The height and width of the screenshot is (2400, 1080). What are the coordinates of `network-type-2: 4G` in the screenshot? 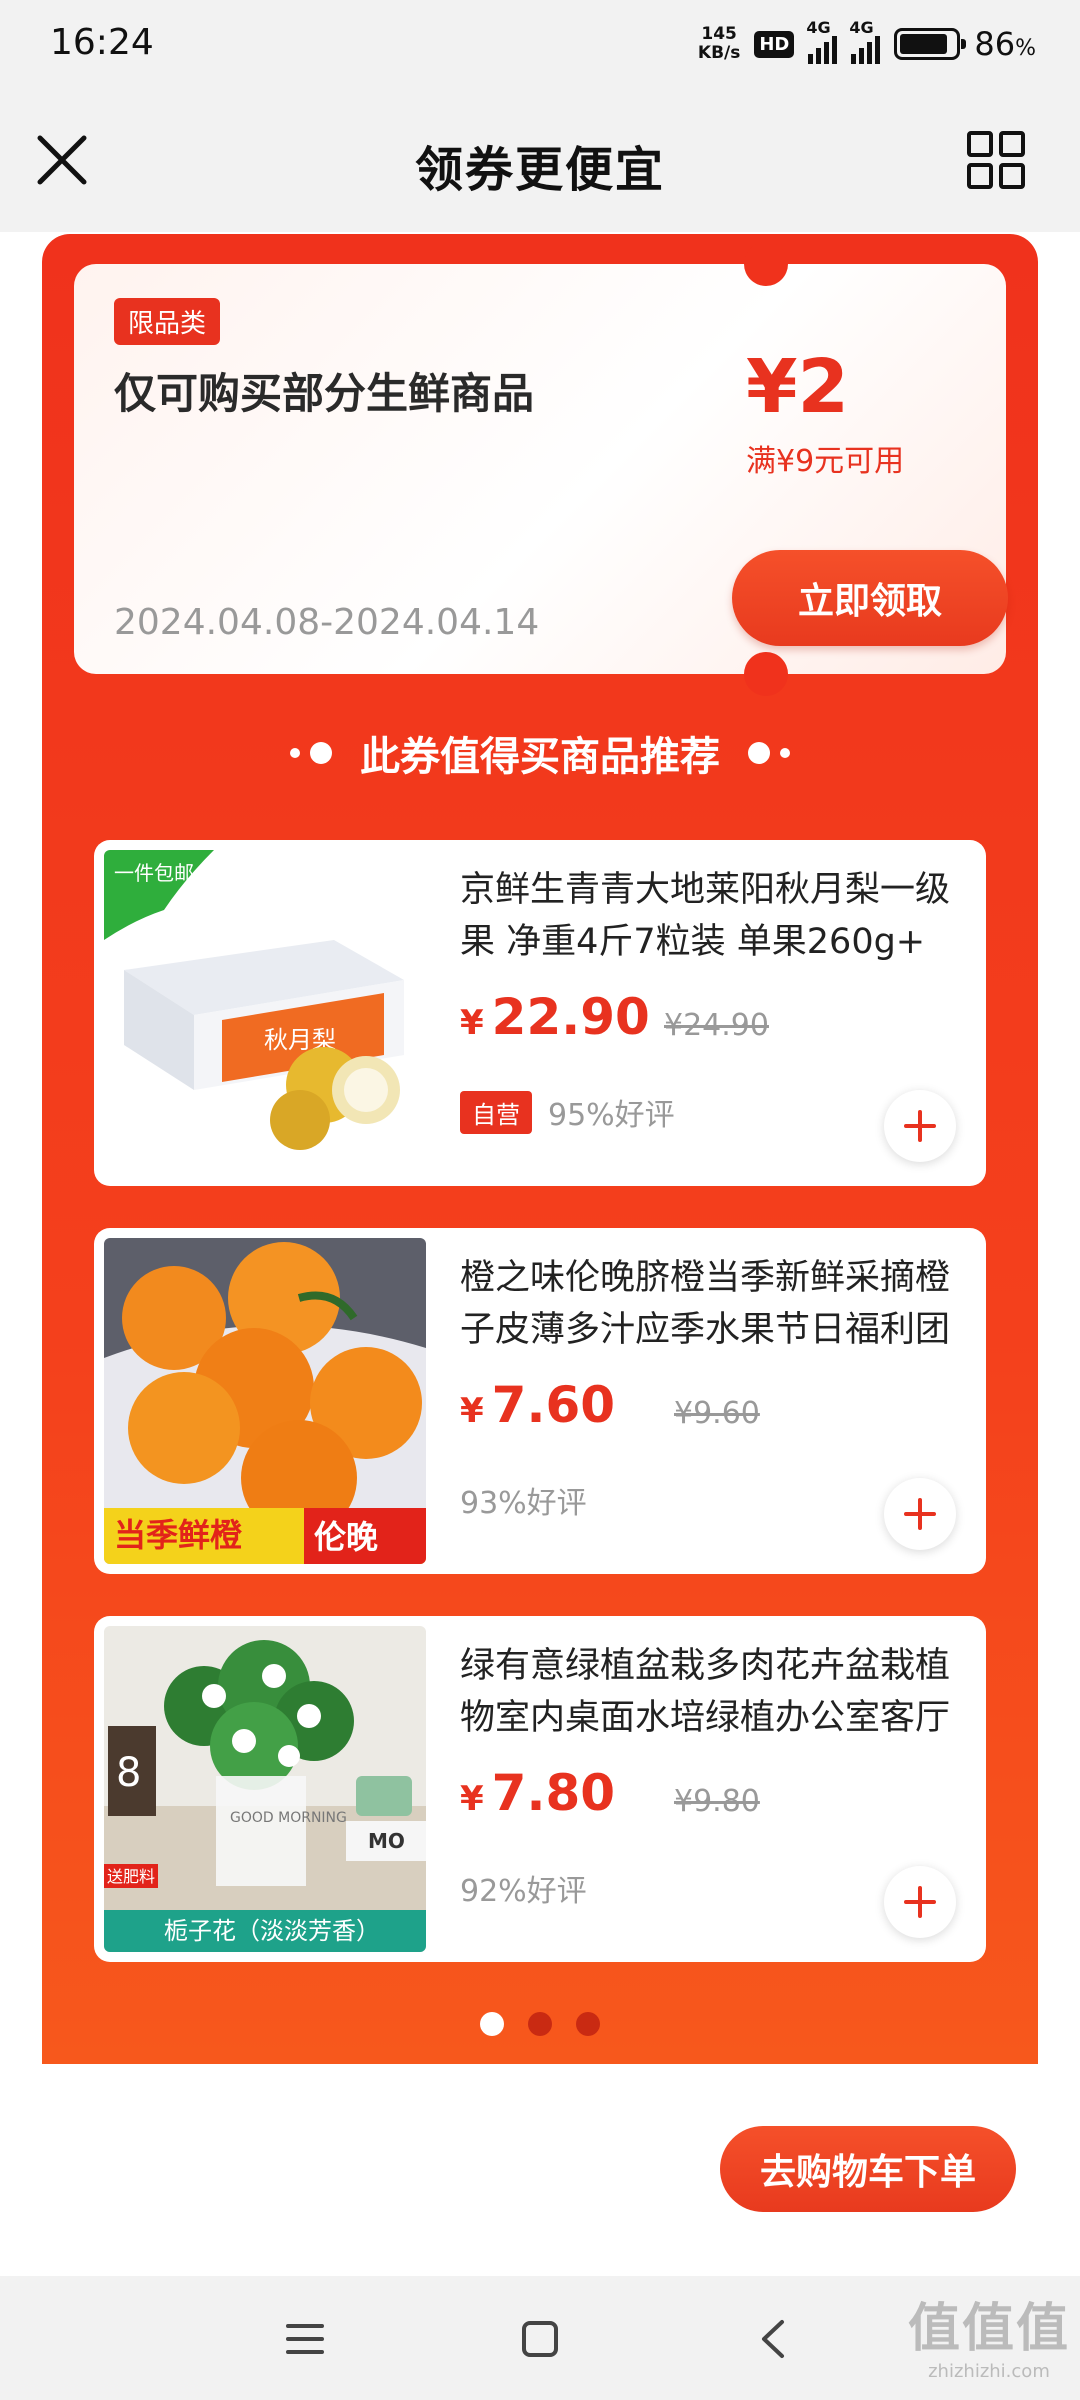 It's located at (861, 27).